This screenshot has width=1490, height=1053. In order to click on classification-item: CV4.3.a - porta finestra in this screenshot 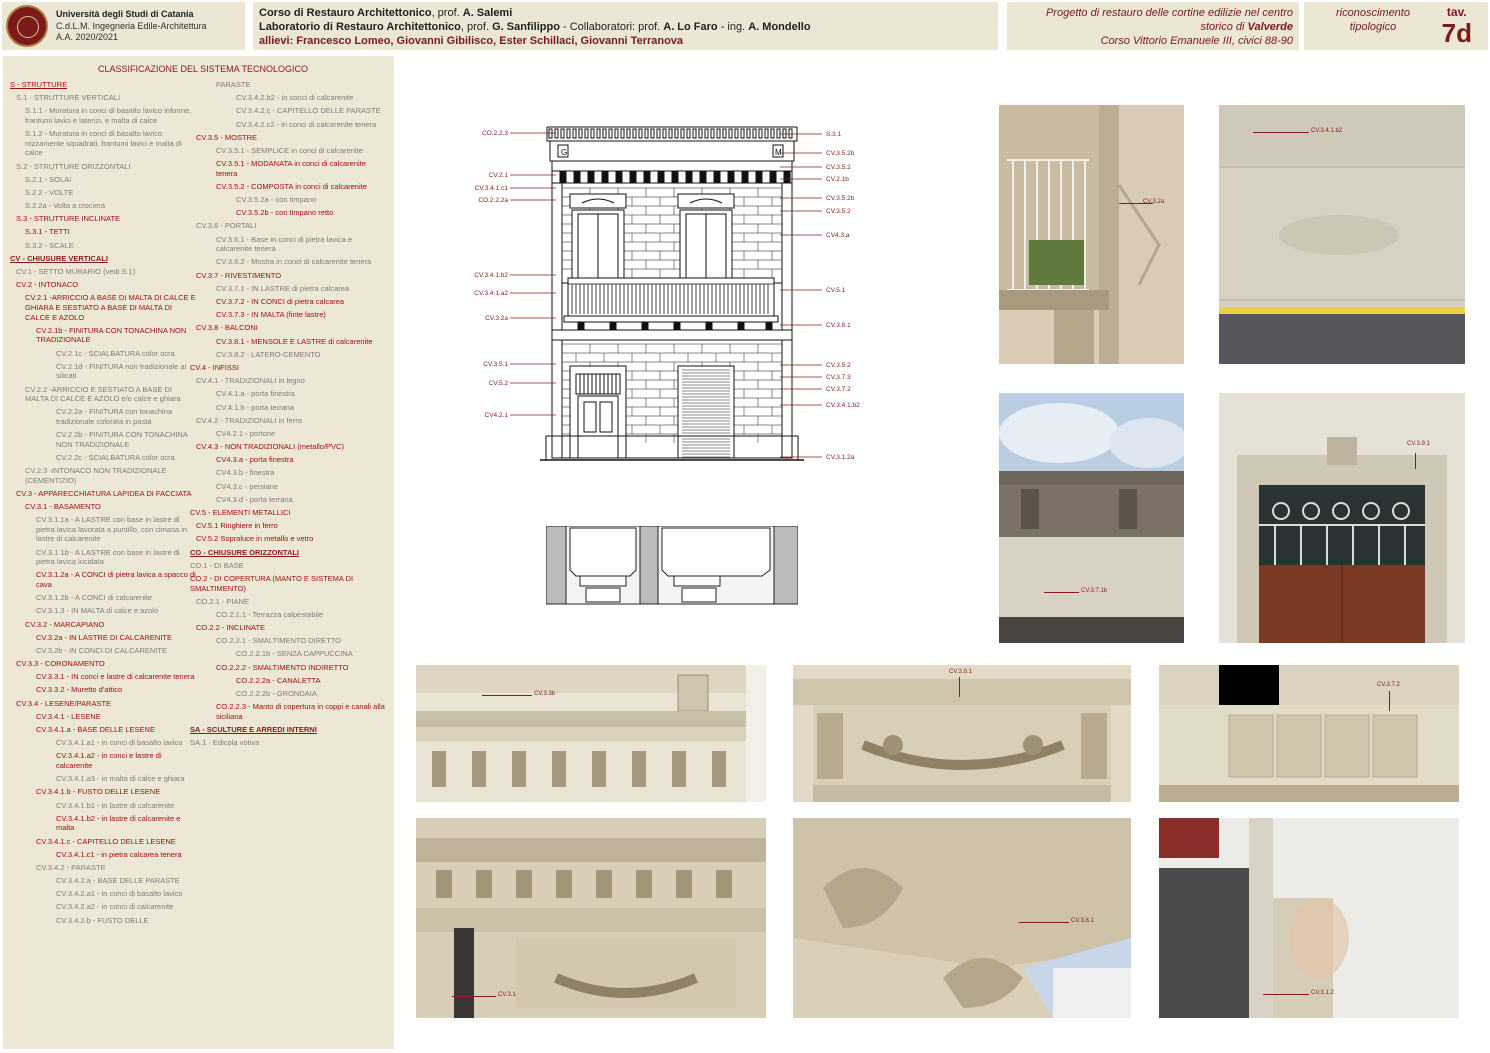, I will do `click(255, 460)`.